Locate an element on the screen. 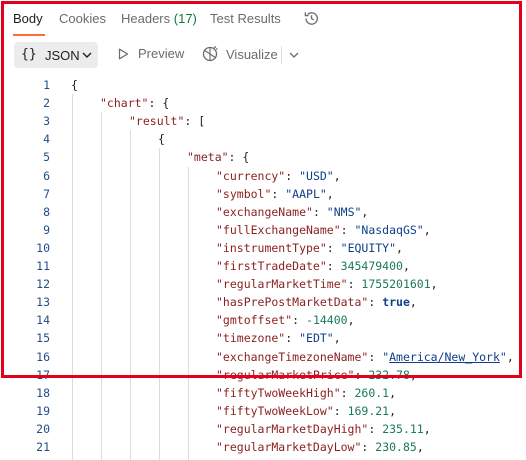 This screenshot has height=460, width=526. json-key: "symbol" is located at coordinates (243, 194).